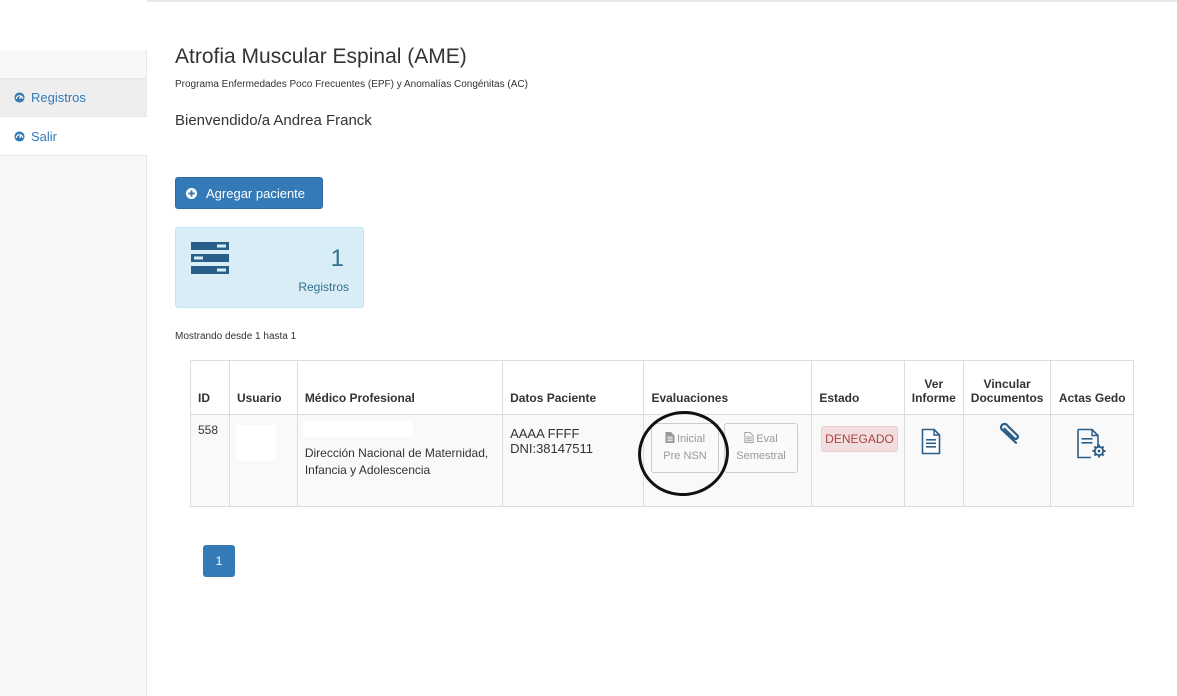  What do you see at coordinates (273, 120) in the screenshot?
I see `welcome-message: Bienvendido/a Andrea Franck` at bounding box center [273, 120].